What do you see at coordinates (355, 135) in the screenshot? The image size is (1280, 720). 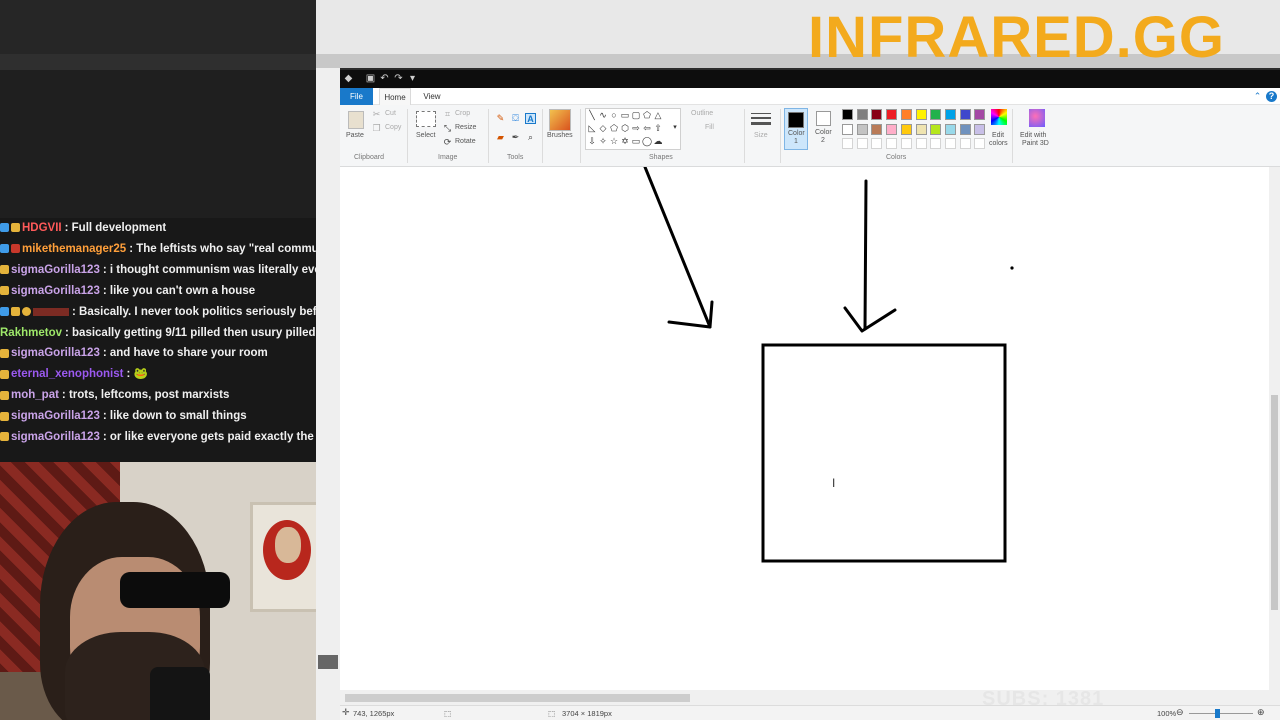 I see `paste-button: Paste` at bounding box center [355, 135].